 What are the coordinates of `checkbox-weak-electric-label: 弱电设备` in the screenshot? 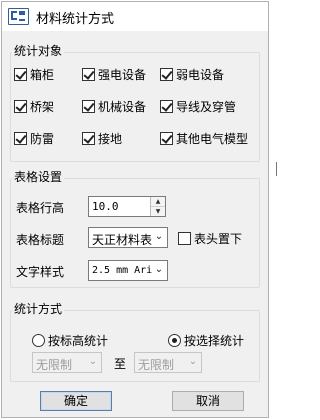 It's located at (200, 74).